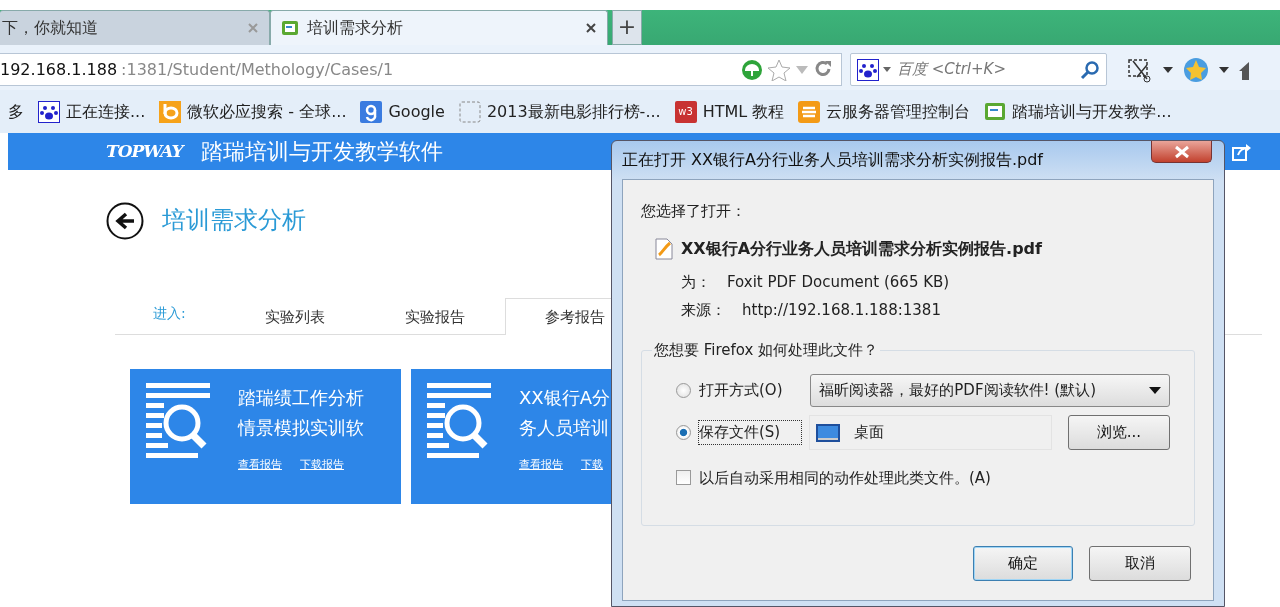 This screenshot has width=1280, height=607. What do you see at coordinates (1196, 69) in the screenshot?
I see `star-badge-icon` at bounding box center [1196, 69].